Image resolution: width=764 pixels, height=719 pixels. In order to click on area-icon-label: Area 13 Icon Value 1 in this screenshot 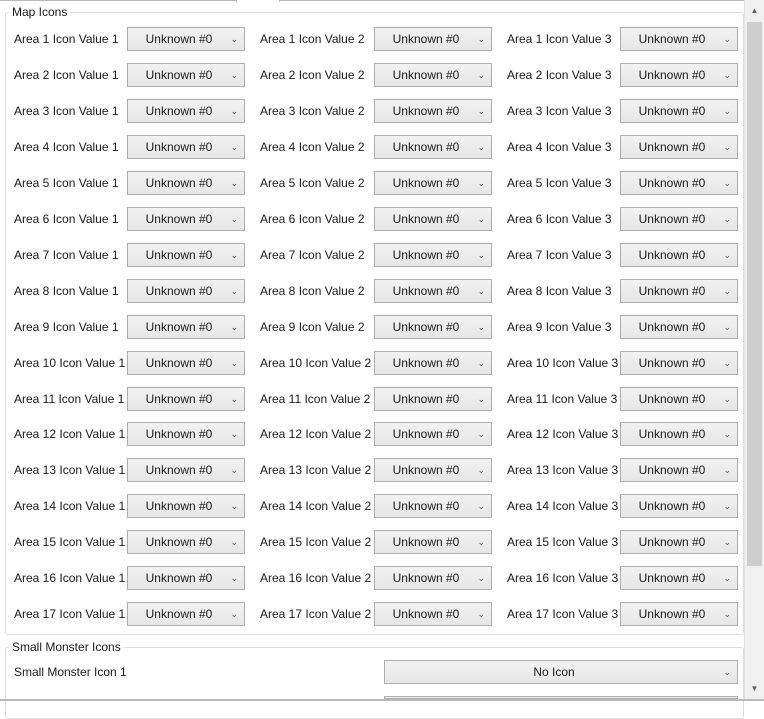, I will do `click(70, 470)`.